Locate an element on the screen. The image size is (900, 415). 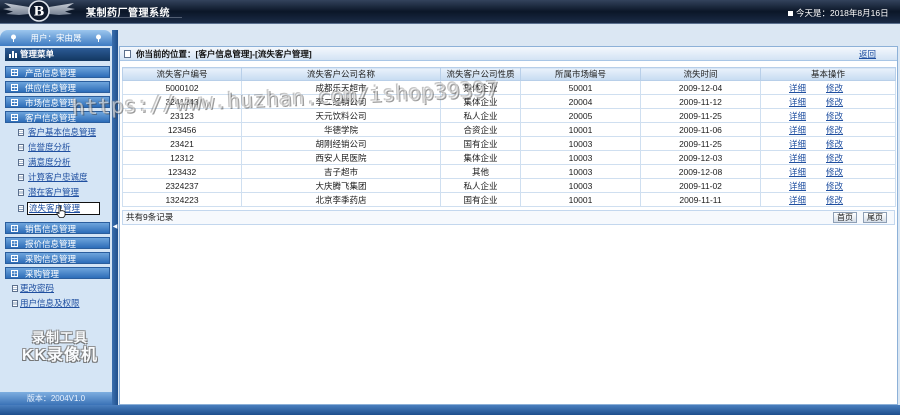
menu-item-potential-customers: 潜在客户管理 is located at coordinates (62, 192).